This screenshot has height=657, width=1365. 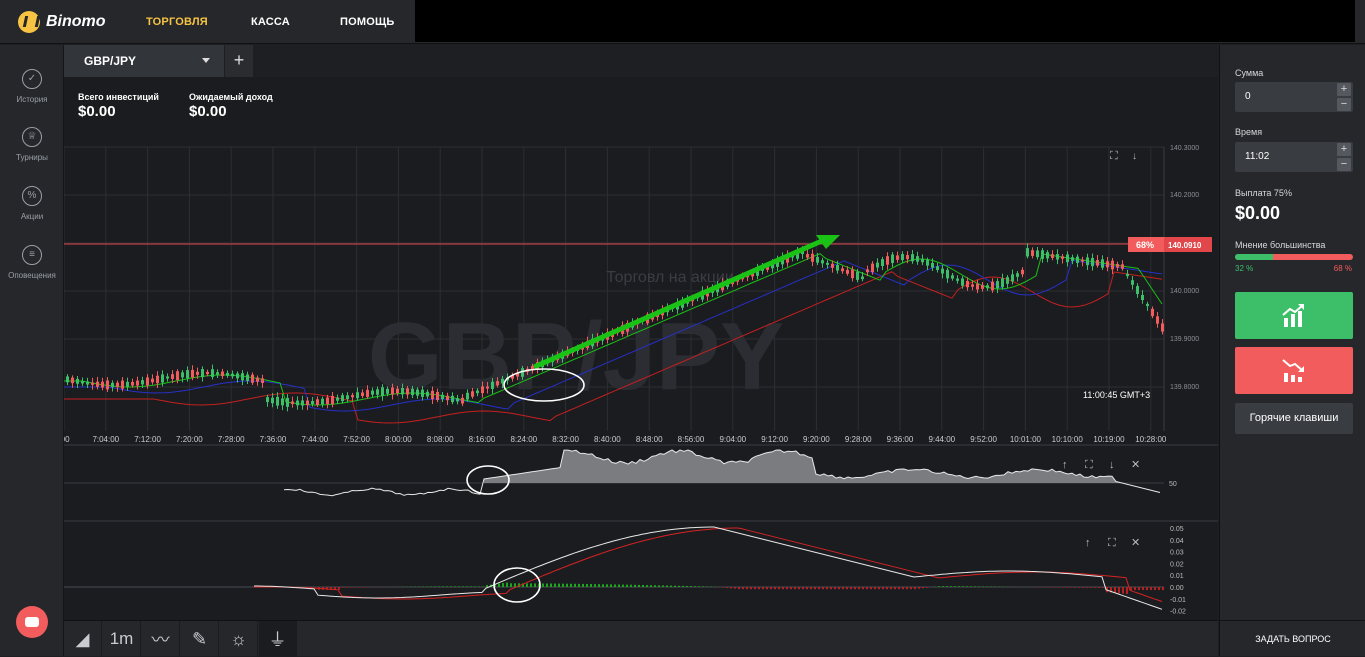 I want to click on sell-down-button, so click(x=1294, y=370).